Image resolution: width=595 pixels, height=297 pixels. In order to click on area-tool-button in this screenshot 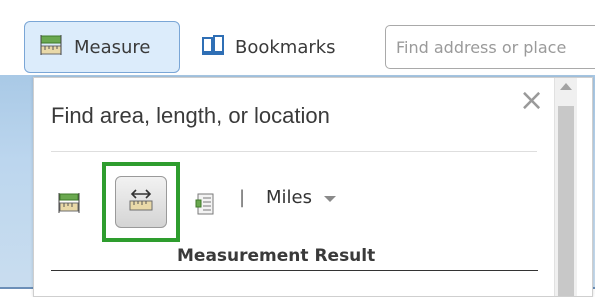, I will do `click(69, 203)`.